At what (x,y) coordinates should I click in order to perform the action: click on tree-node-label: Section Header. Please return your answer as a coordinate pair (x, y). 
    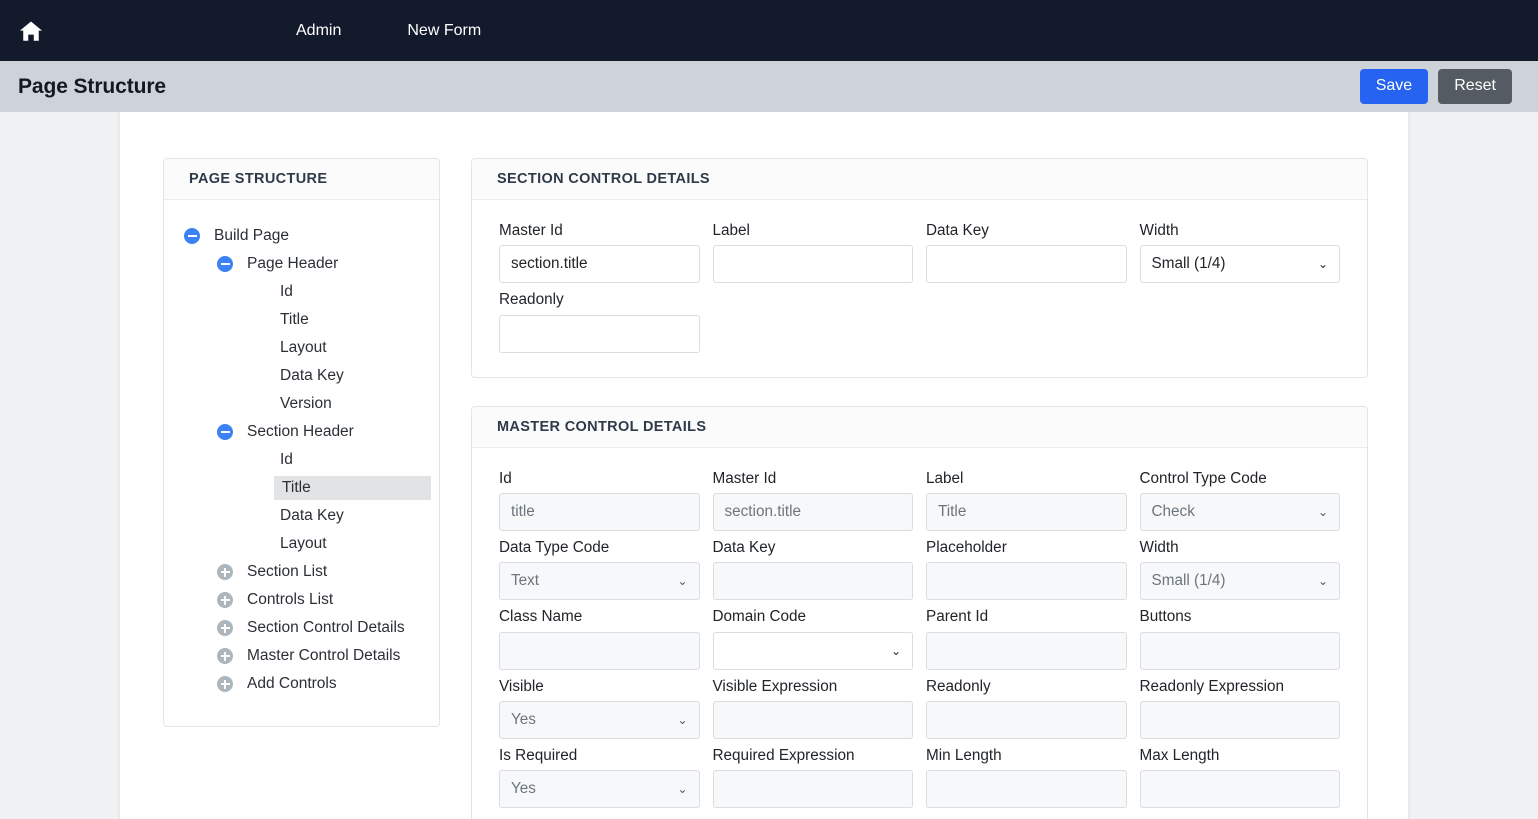
    Looking at the image, I should click on (300, 432).